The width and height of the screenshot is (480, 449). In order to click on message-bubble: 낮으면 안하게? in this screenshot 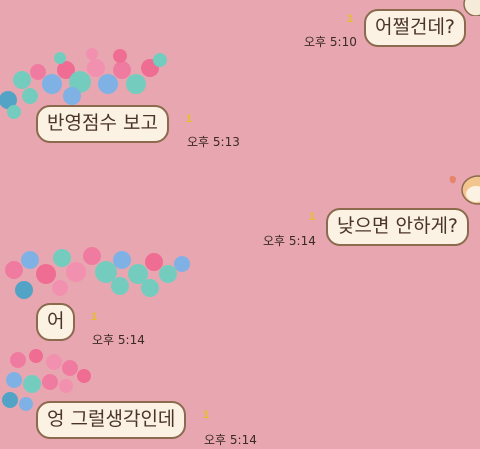, I will do `click(398, 227)`.